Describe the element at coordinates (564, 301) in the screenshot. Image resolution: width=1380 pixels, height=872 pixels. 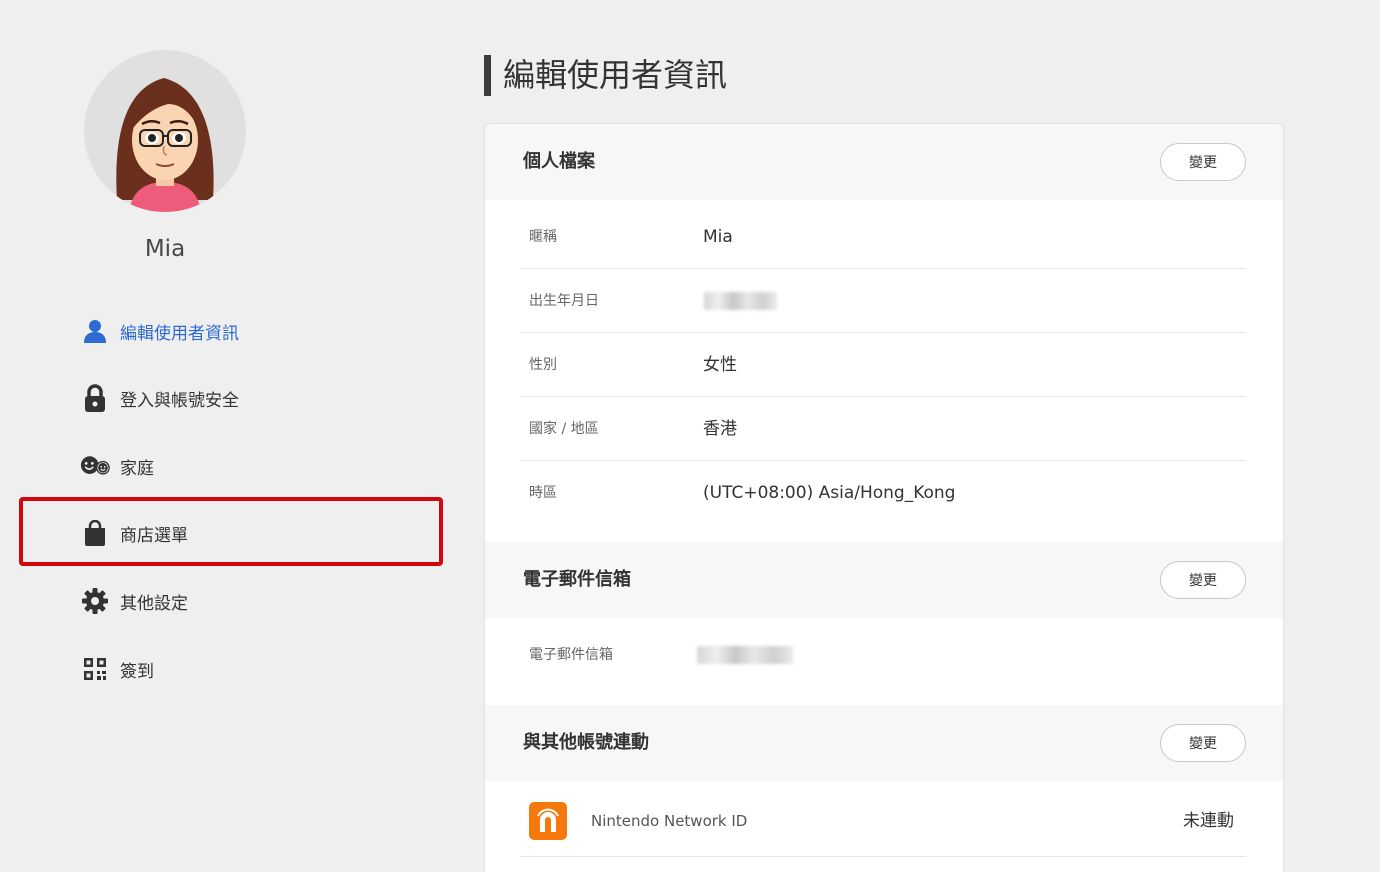
I see `row-label: 出生年月日` at that location.